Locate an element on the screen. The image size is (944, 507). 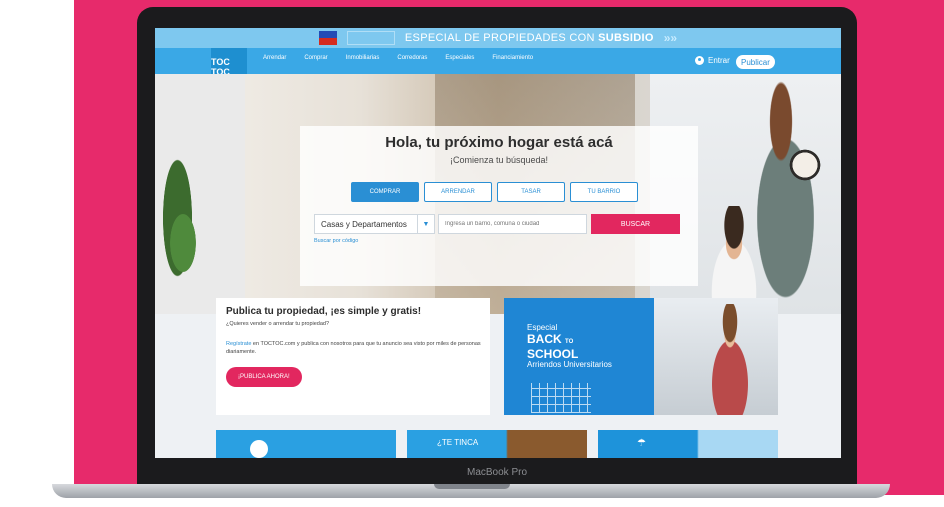
chevron-right-icon: »» is located at coordinates (670, 38).